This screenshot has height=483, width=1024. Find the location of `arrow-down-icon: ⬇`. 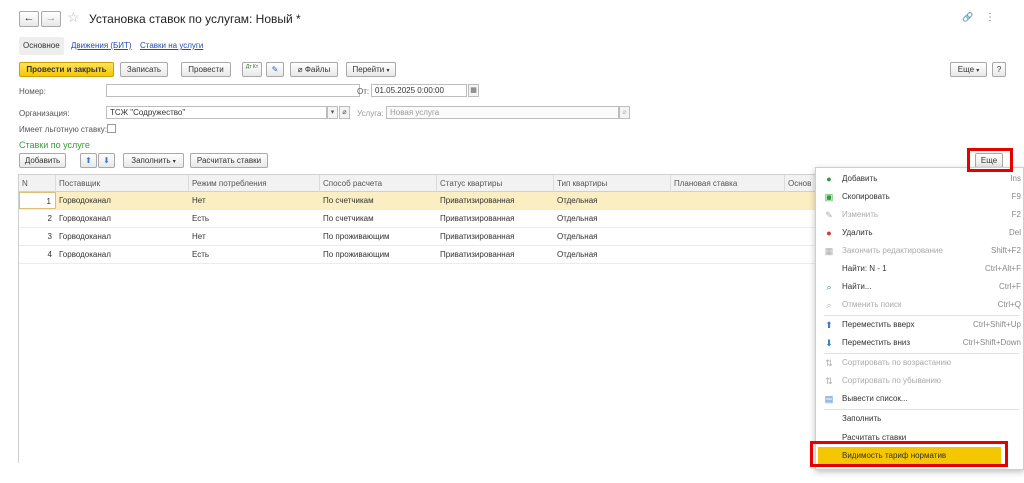

arrow-down-icon: ⬇ is located at coordinates (106, 160).